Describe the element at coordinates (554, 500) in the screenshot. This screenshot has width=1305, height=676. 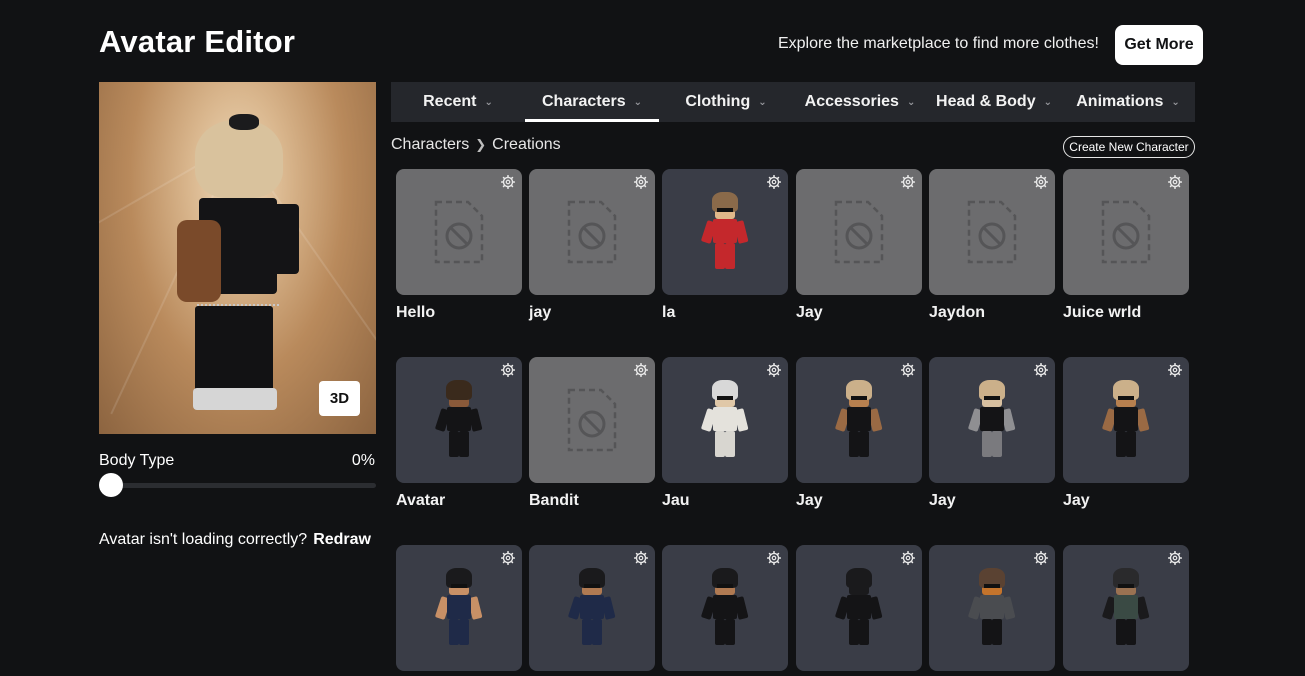
I see `character-name: Bandit` at that location.